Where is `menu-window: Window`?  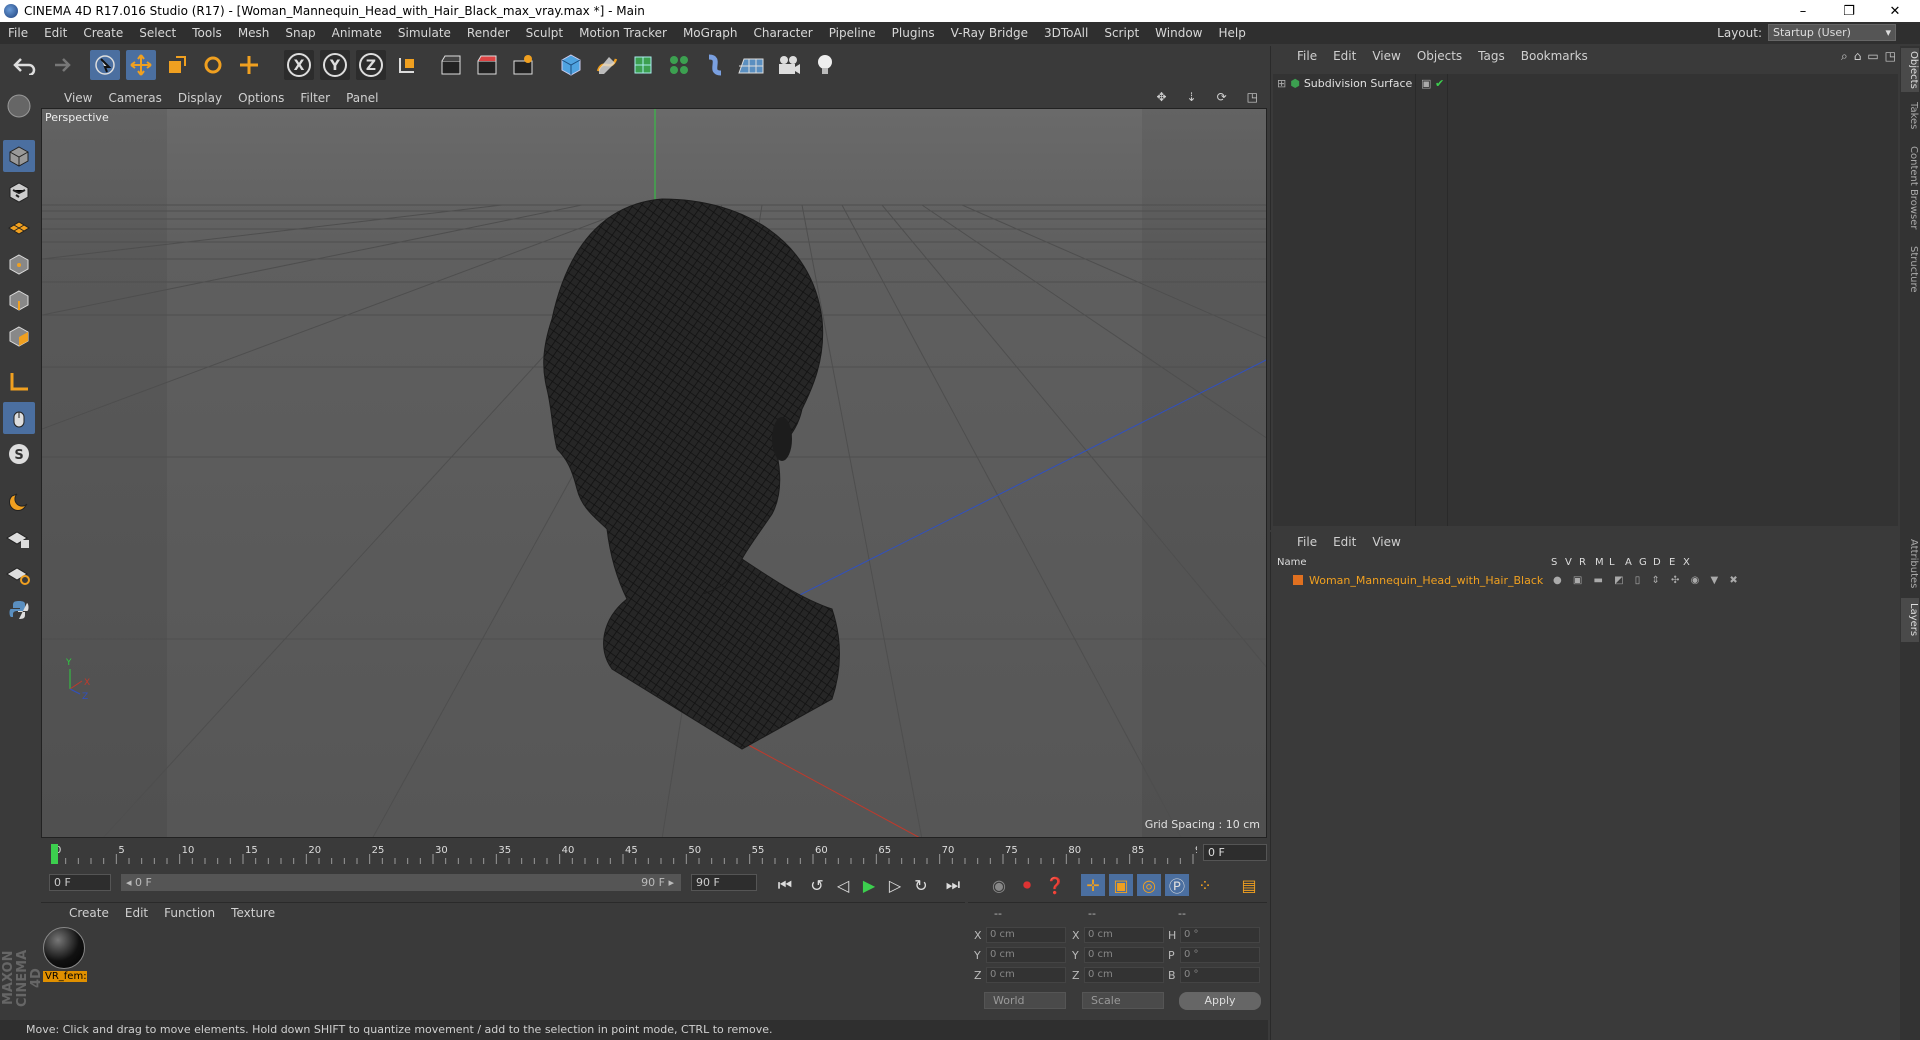 menu-window: Window is located at coordinates (1178, 33).